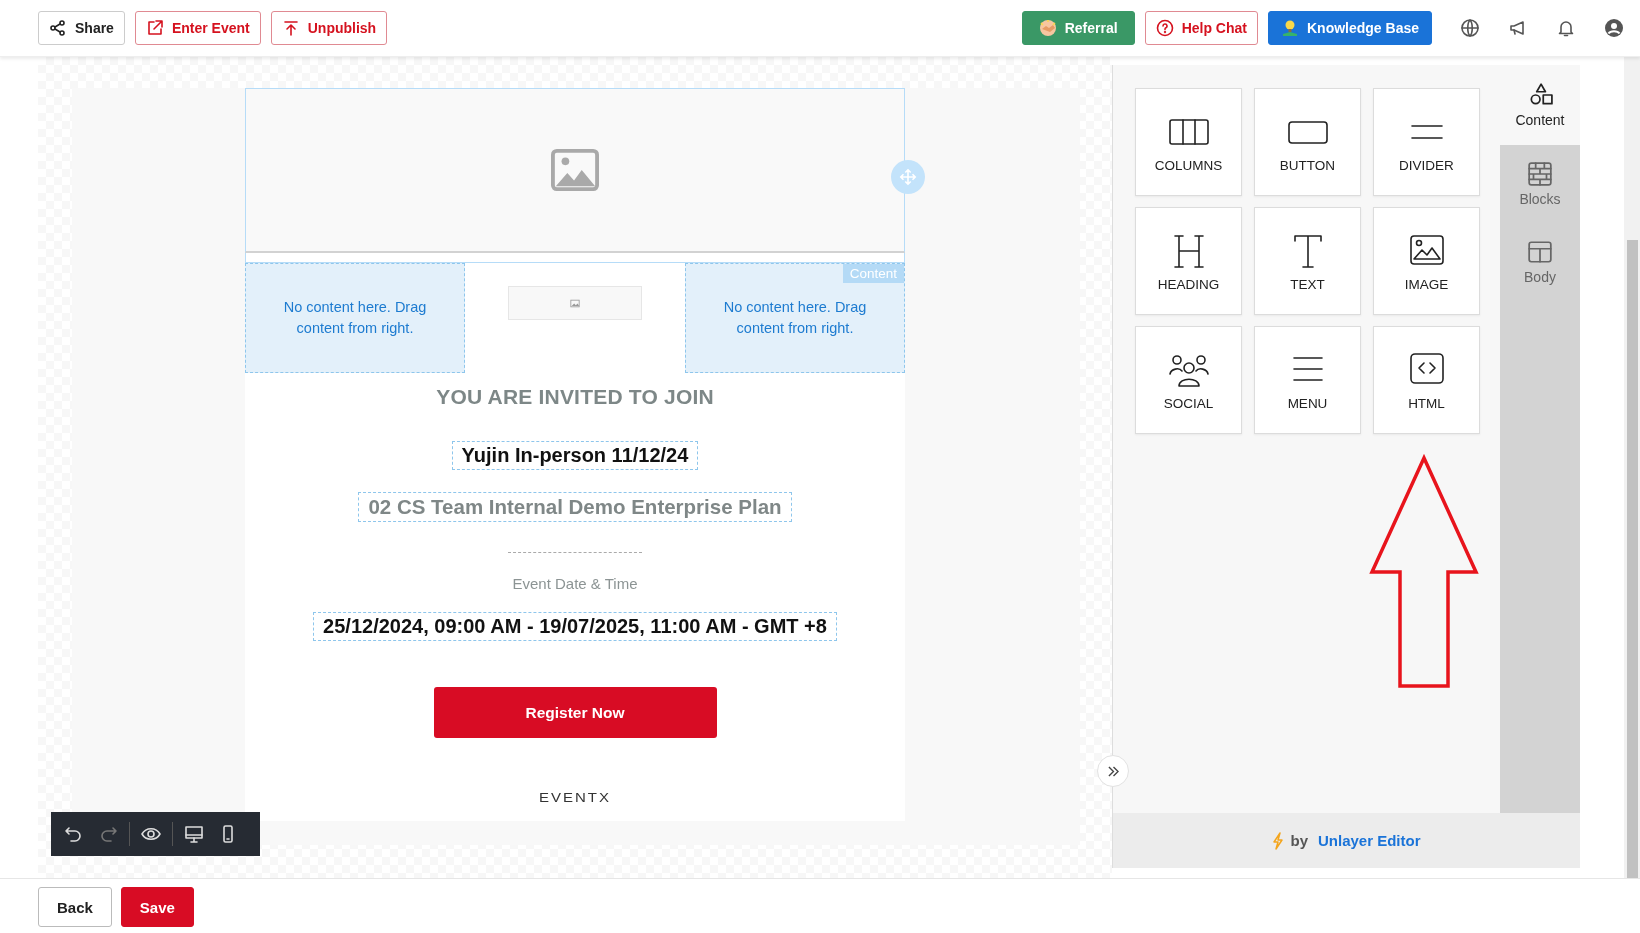 The width and height of the screenshot is (1640, 933). What do you see at coordinates (1426, 403) in the screenshot?
I see `tool-label: HTML` at bounding box center [1426, 403].